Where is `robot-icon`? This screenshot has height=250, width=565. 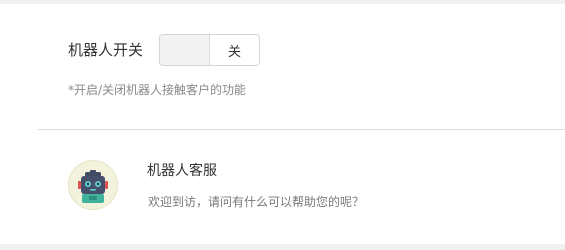 robot-icon is located at coordinates (93, 186).